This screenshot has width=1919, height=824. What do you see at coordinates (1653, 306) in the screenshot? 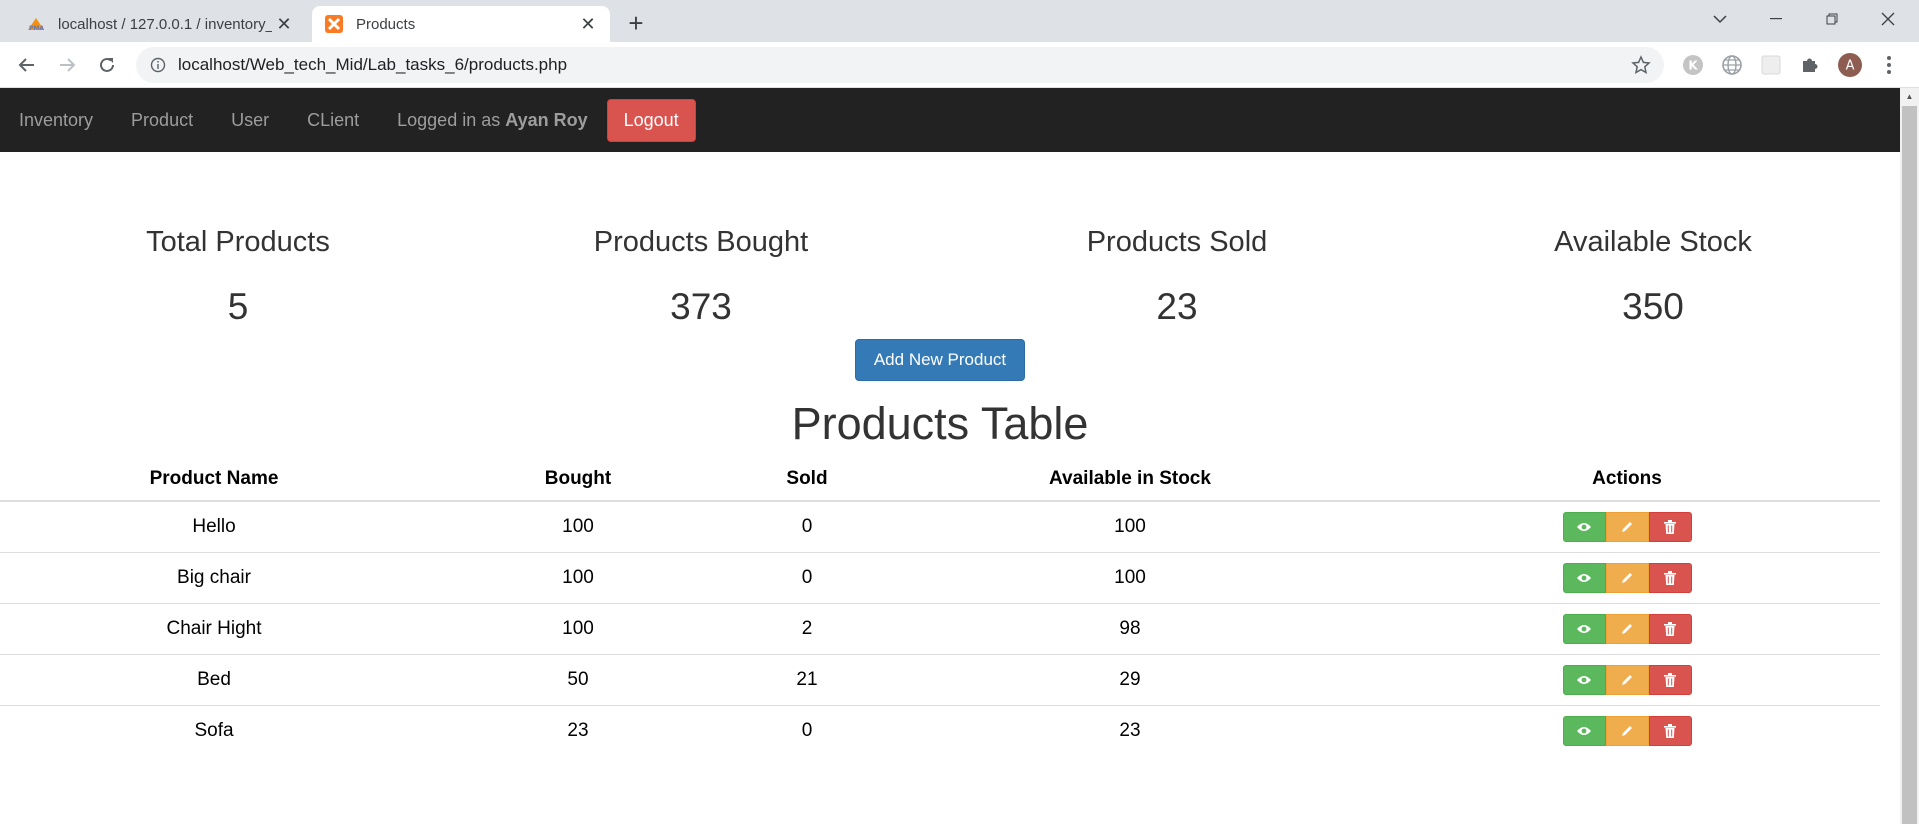
I see `stat-value: 350` at bounding box center [1653, 306].